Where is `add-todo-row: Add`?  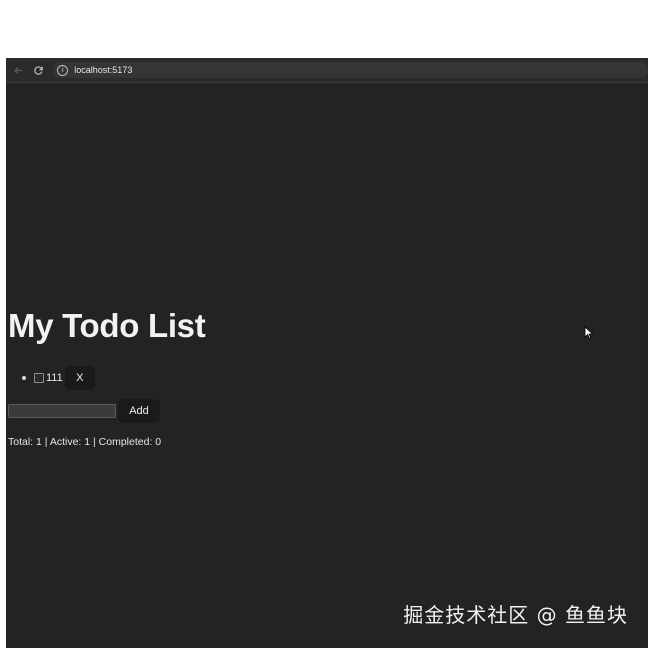
add-todo-row: Add is located at coordinates (84, 411).